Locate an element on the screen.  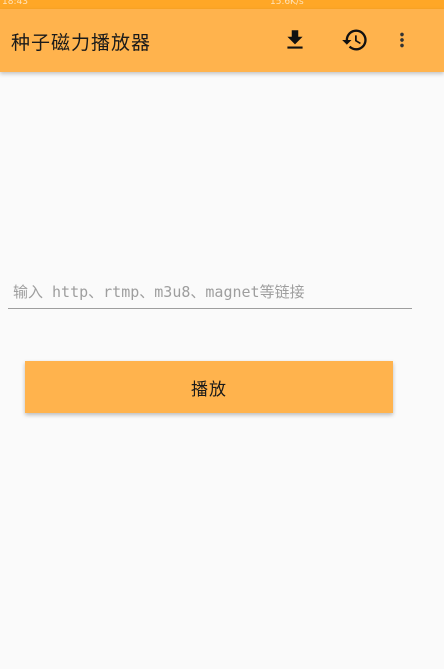
more-vert-icon is located at coordinates (402, 40).